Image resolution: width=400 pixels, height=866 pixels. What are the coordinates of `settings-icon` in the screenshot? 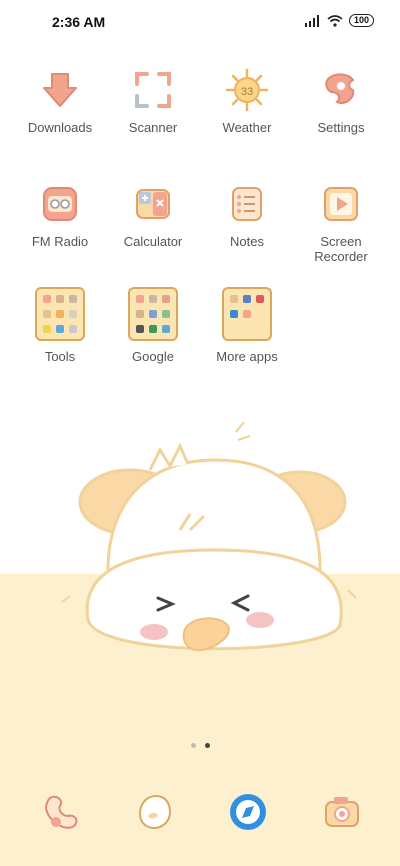 It's located at (340, 88).